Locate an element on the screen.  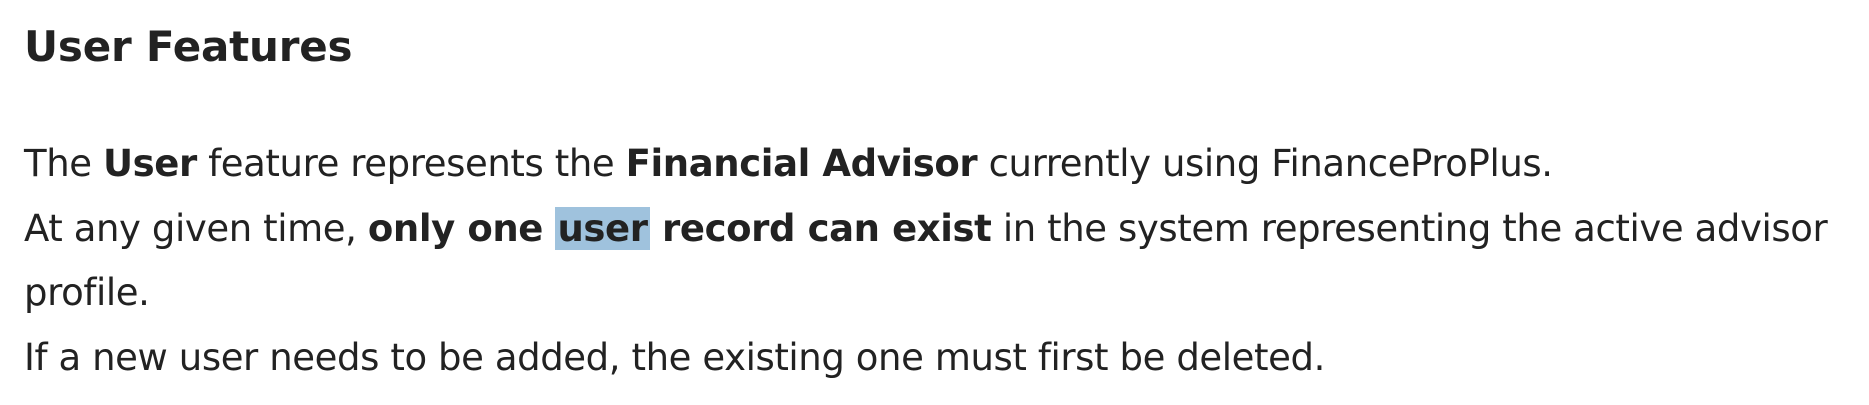
bold-user: User is located at coordinates (149, 163).